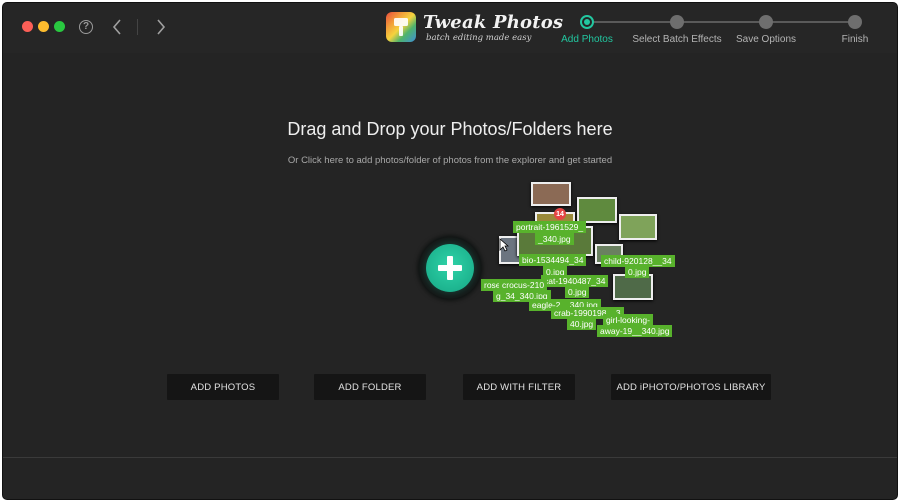 The width and height of the screenshot is (900, 502). Describe the element at coordinates (677, 22) in the screenshot. I see `step-dot-select-batch-effects` at that location.